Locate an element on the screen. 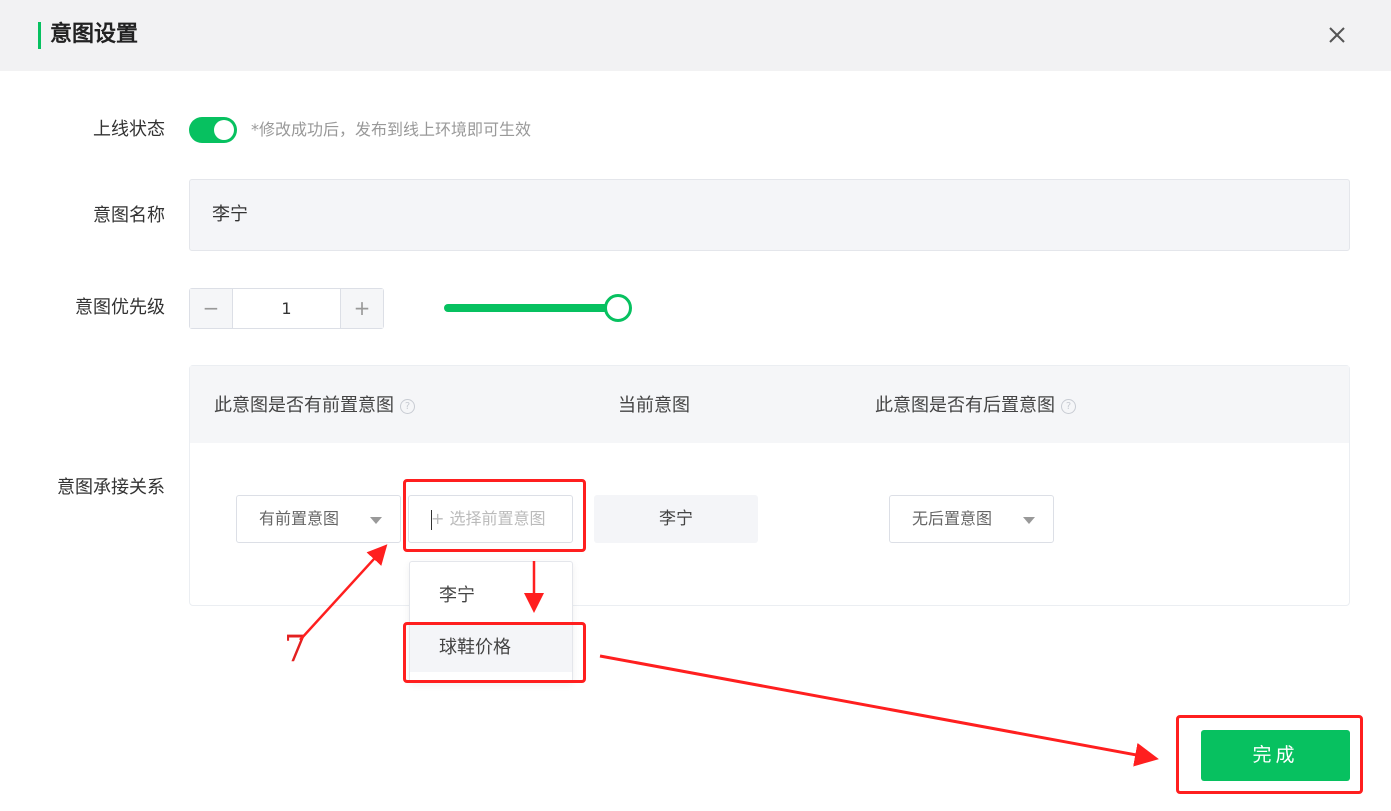 Image resolution: width=1391 pixels, height=811 pixels. priority-stepper: − 1 + is located at coordinates (286, 308).